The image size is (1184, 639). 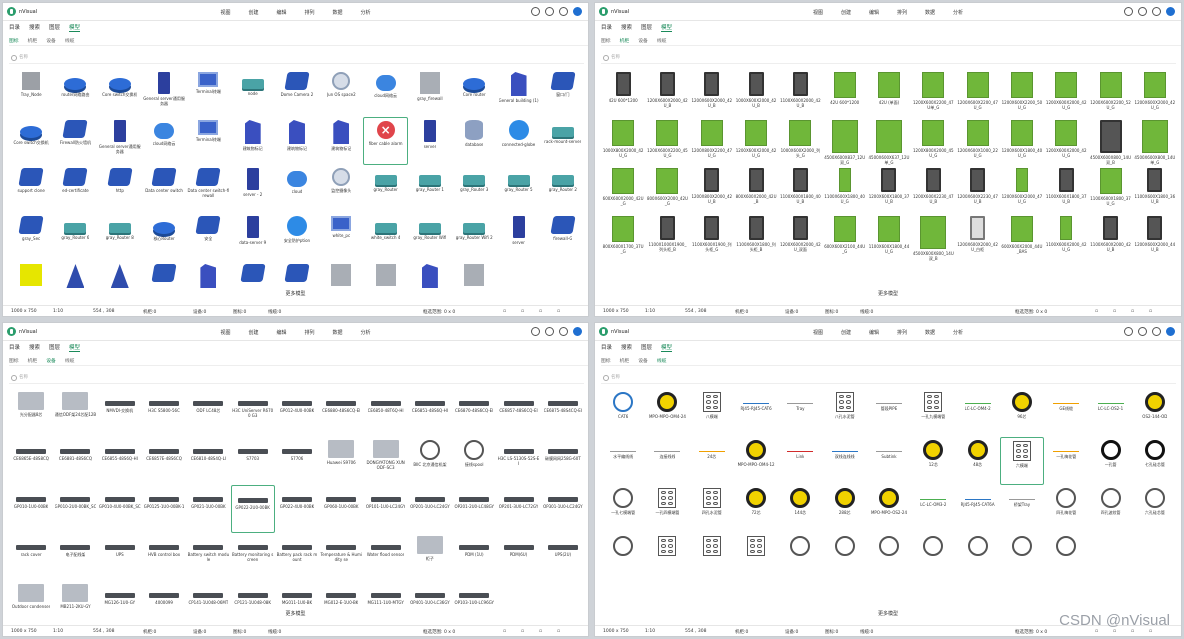 I want to click on model-item: GP0125-1U0-00BK-1, so click(x=164, y=509).